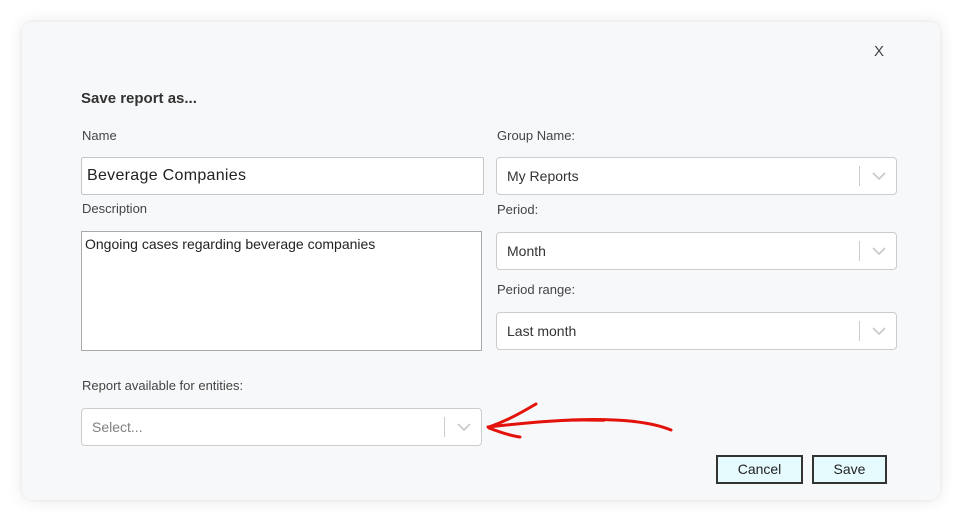  What do you see at coordinates (163, 385) in the screenshot?
I see `entities-label: Report available for entities:` at bounding box center [163, 385].